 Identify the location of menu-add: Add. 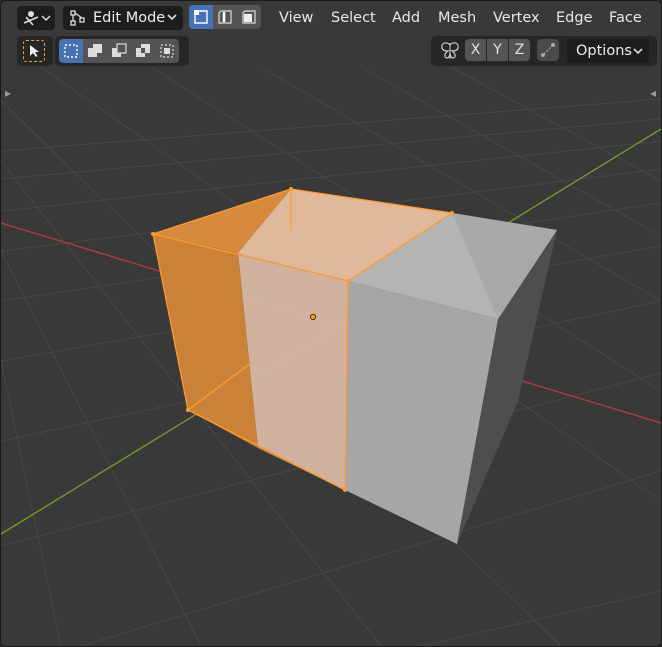
(406, 18).